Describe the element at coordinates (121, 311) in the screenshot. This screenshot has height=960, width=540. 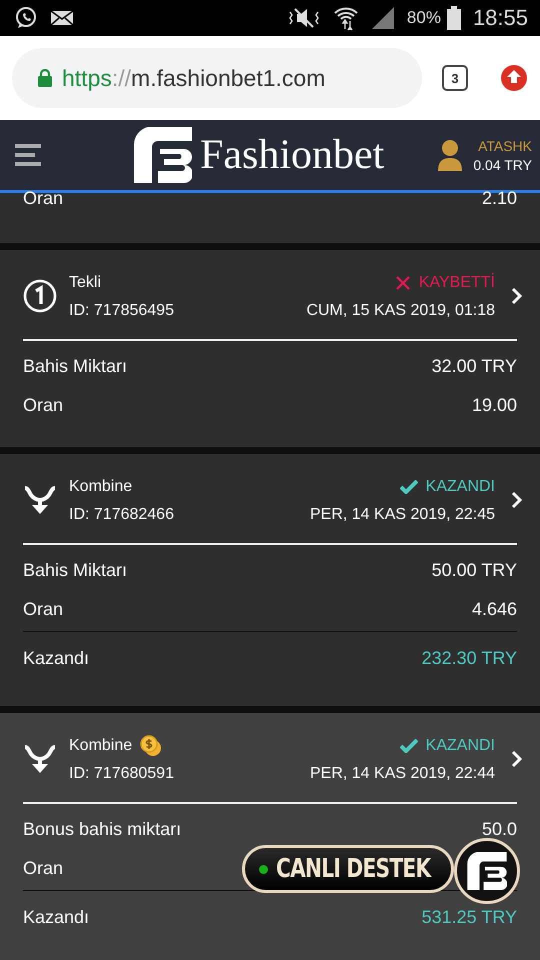
I see `bet-id: ID: 717856495` at that location.